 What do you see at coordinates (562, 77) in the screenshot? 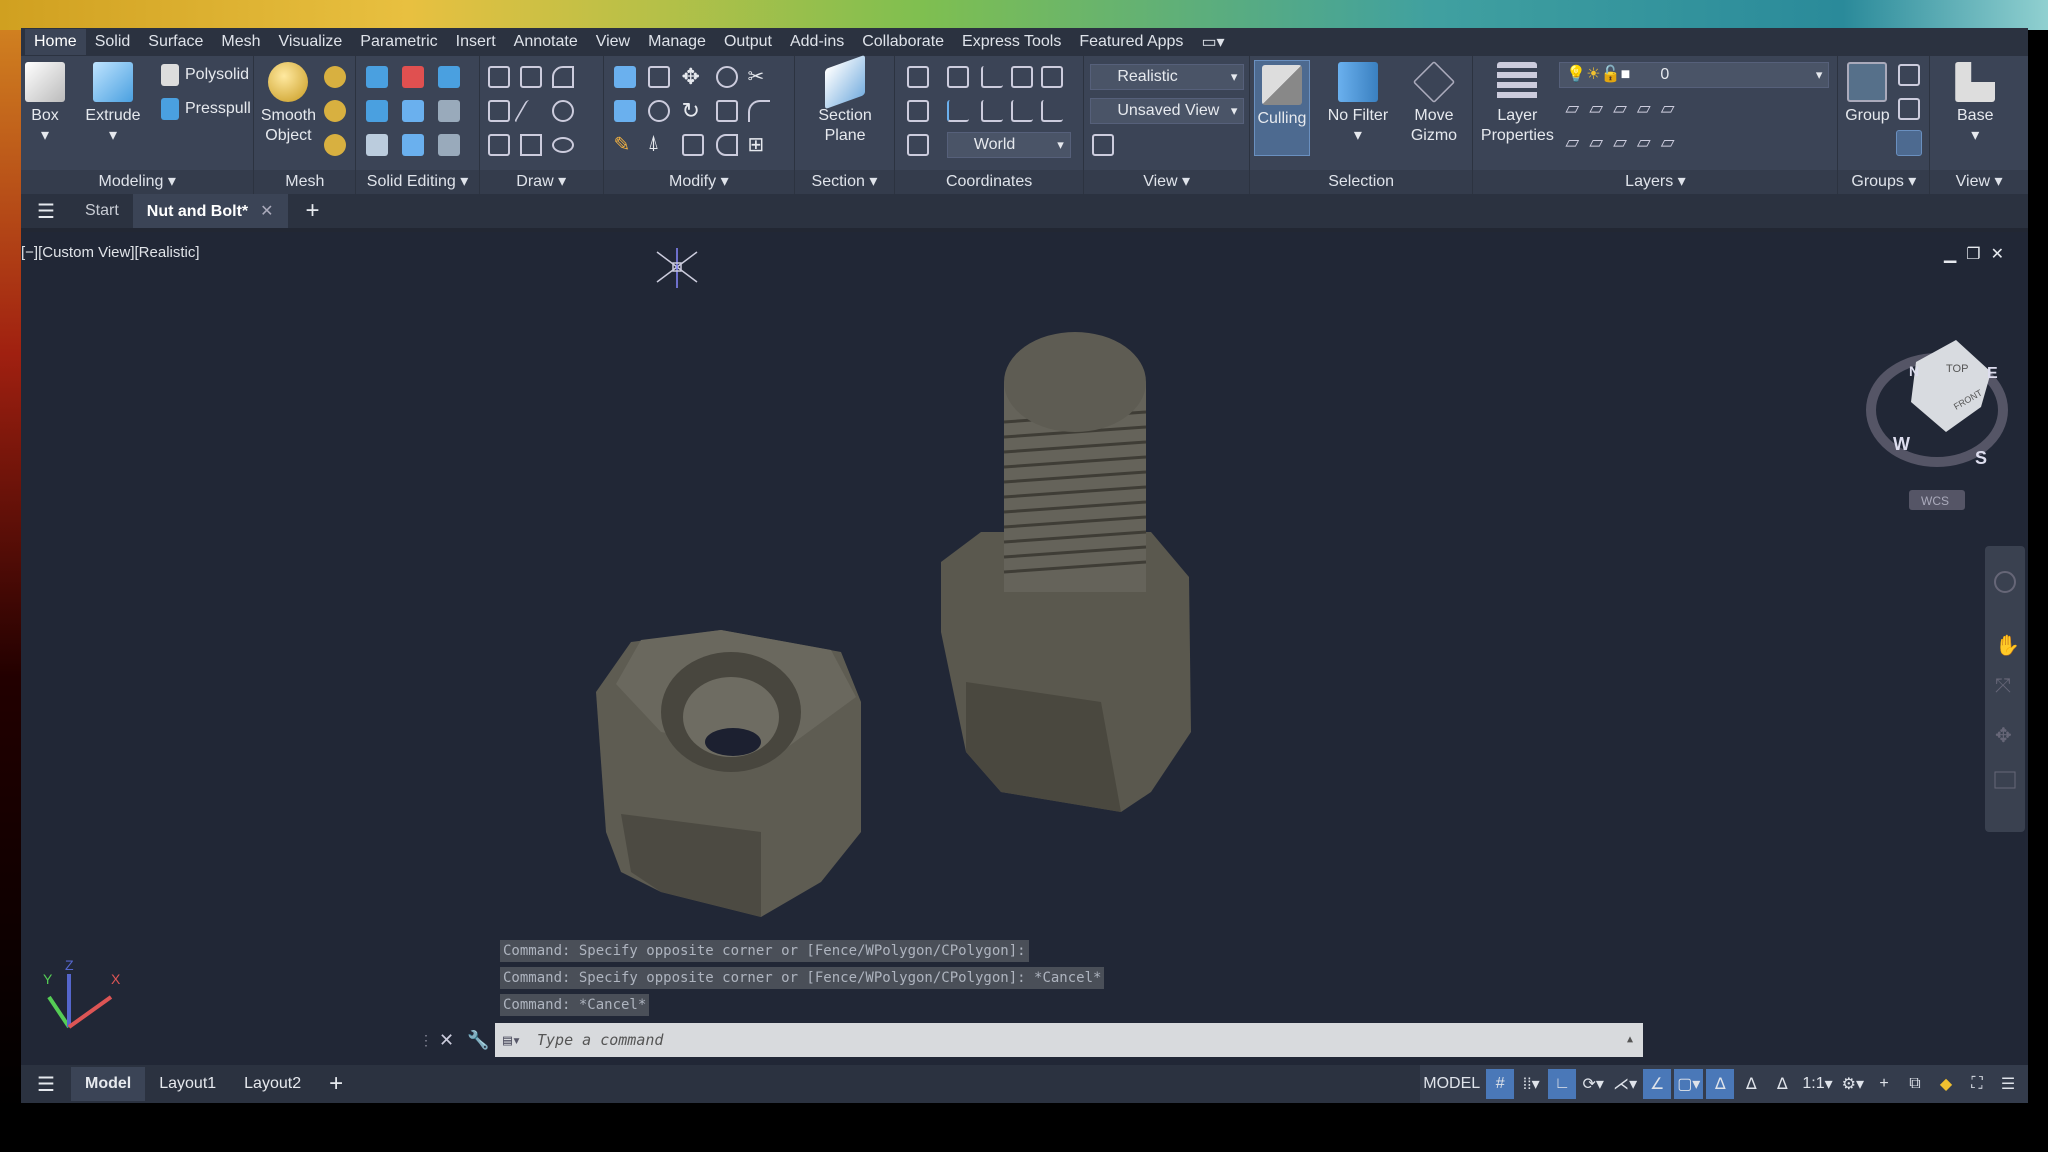
I see `arc-icon` at bounding box center [562, 77].